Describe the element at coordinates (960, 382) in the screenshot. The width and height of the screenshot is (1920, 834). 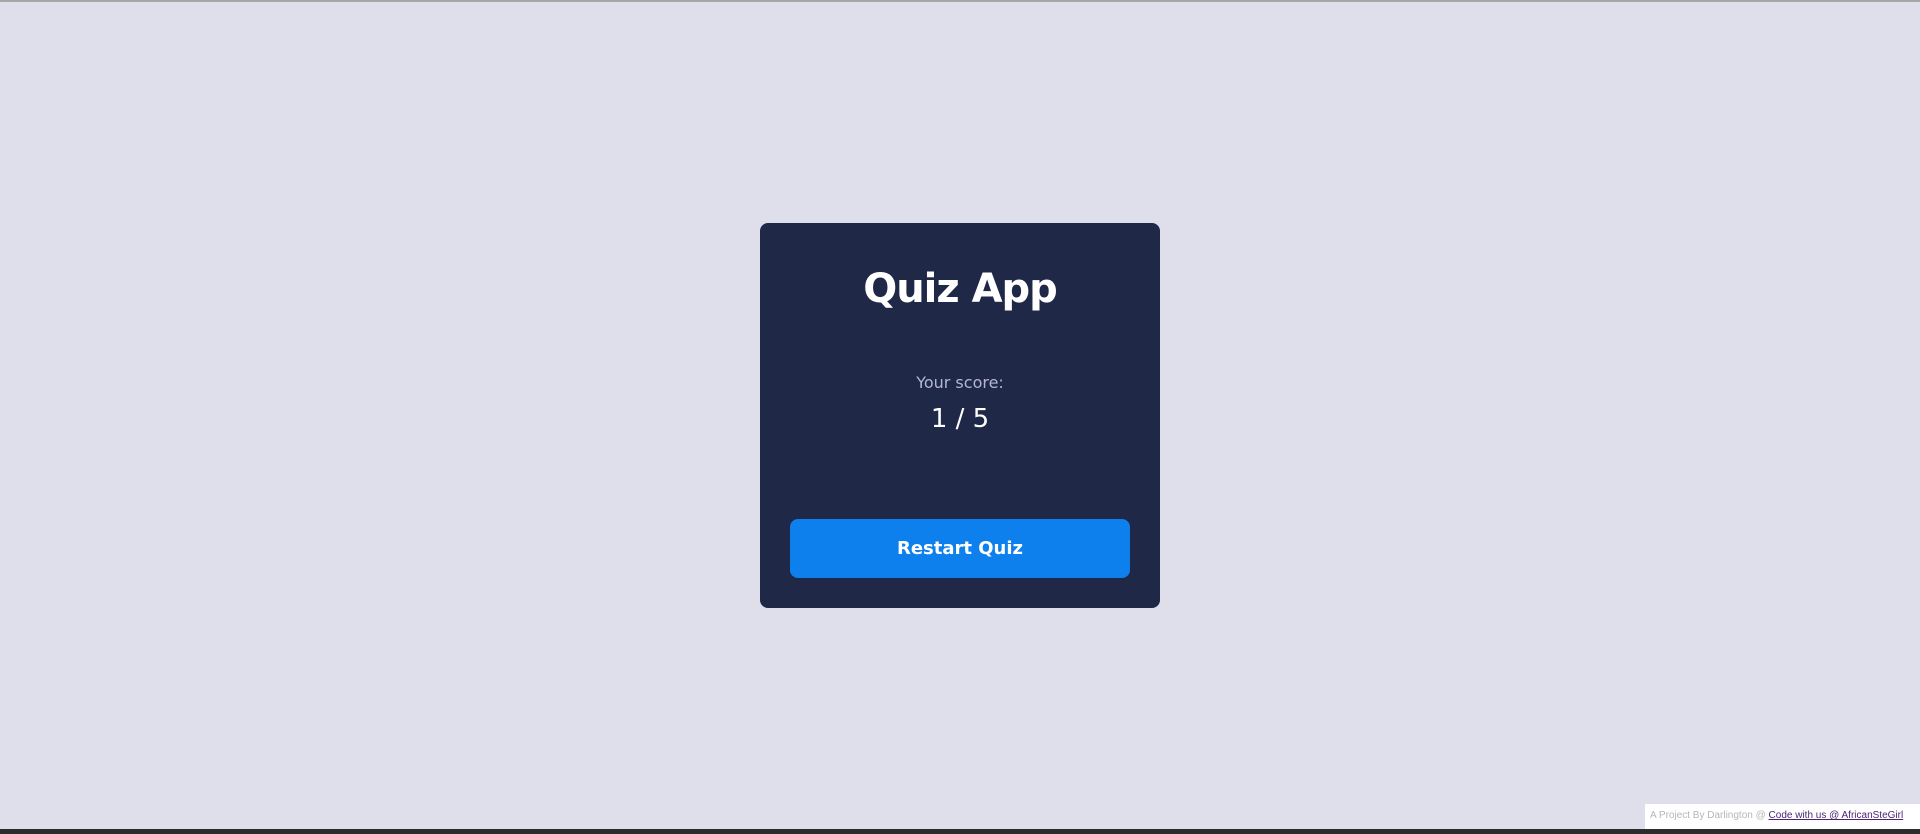
I see `score-label: Your score:` at that location.